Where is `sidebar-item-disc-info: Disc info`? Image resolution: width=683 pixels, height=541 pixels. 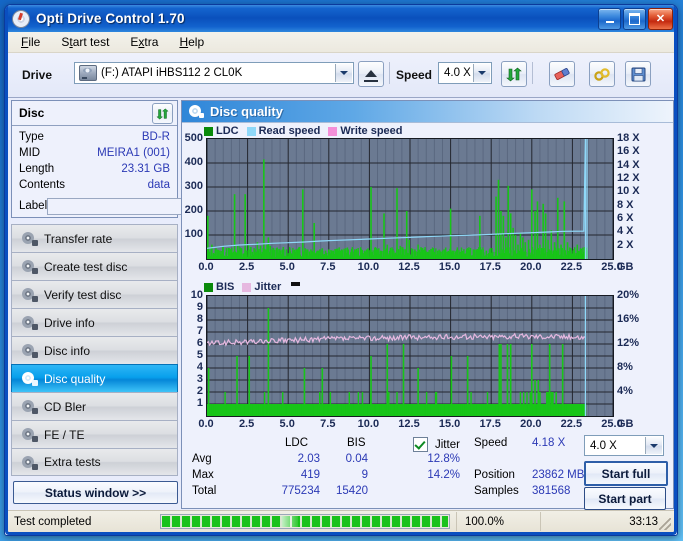
sidebar-item-disc-info: Disc info is located at coordinates (94, 350).